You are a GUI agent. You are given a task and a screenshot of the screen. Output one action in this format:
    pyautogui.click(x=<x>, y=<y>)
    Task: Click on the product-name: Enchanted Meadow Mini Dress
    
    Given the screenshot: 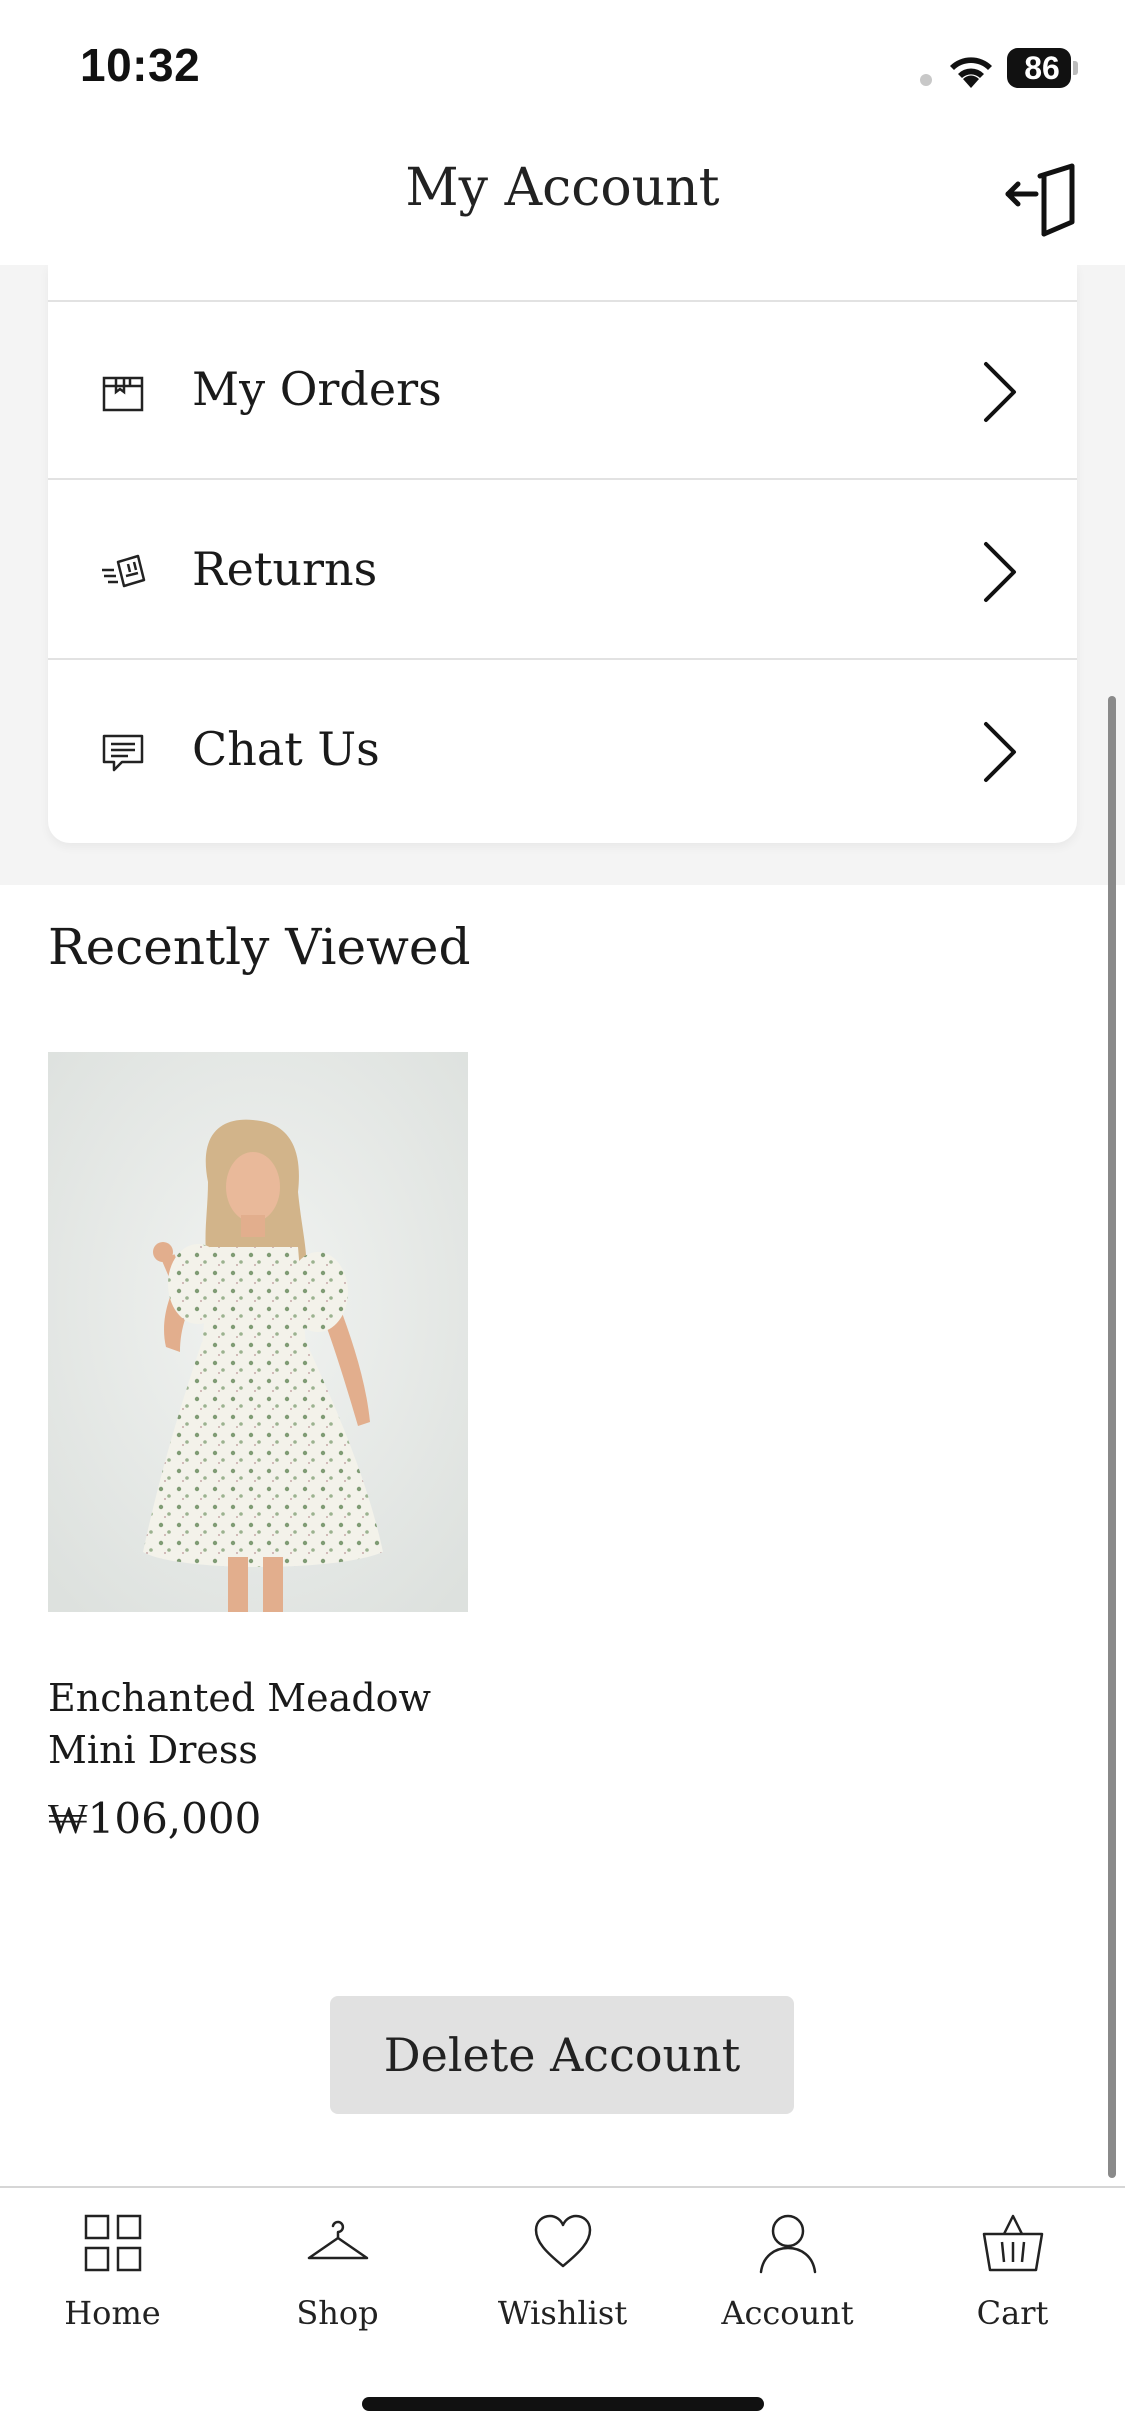 What is the action you would take?
    pyautogui.click(x=258, y=1724)
    